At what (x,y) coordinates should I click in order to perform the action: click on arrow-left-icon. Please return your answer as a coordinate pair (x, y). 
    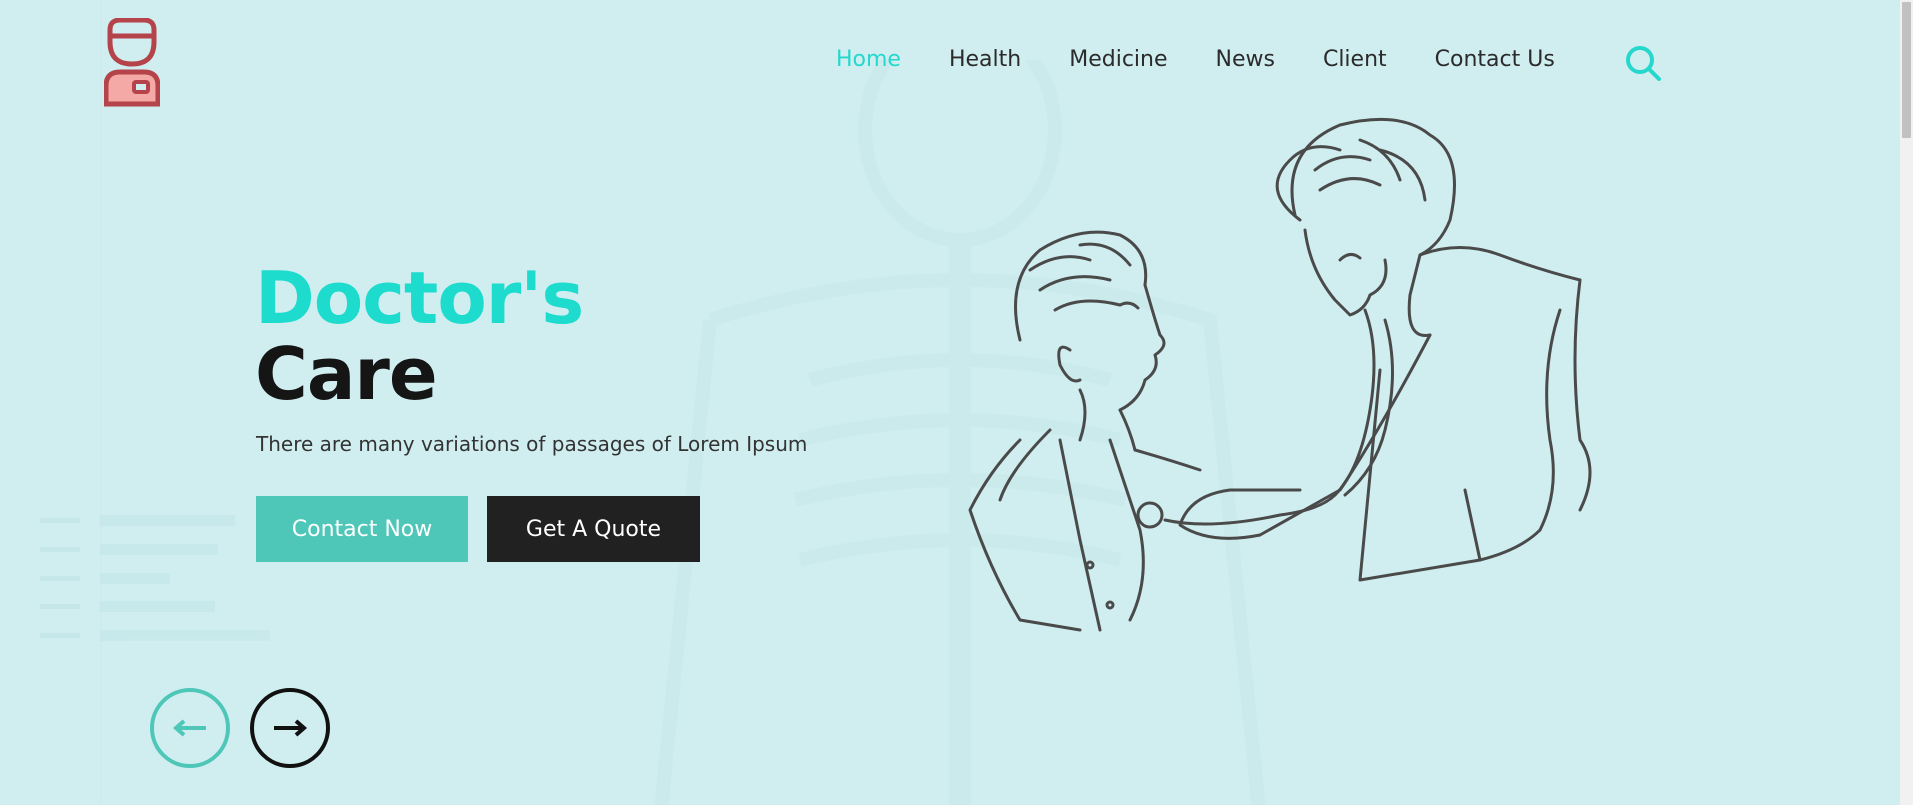
    Looking at the image, I should click on (189, 728).